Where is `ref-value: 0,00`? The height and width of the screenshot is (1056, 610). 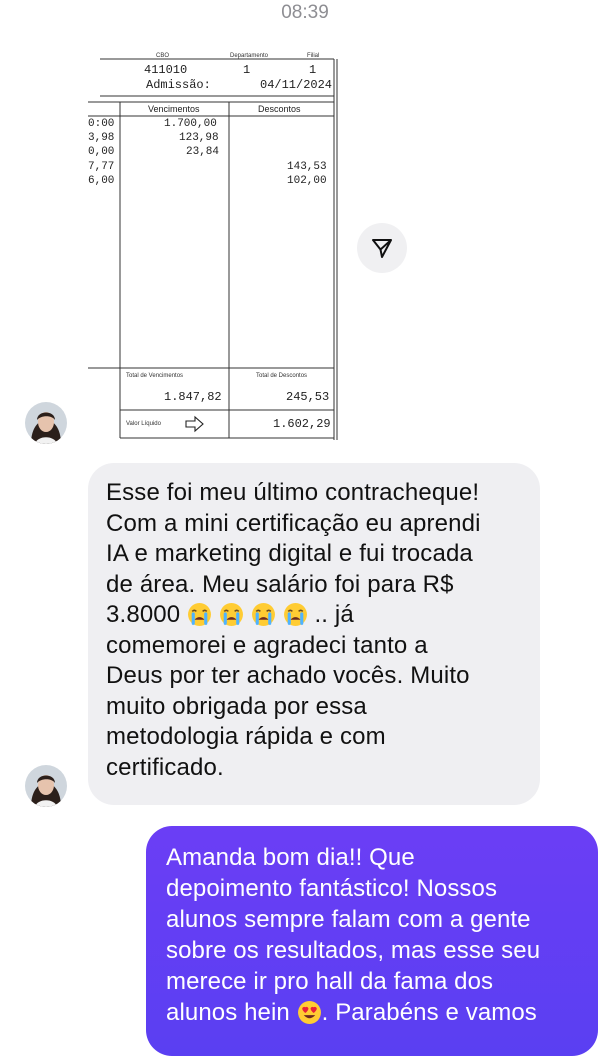 ref-value: 0,00 is located at coordinates (101, 152).